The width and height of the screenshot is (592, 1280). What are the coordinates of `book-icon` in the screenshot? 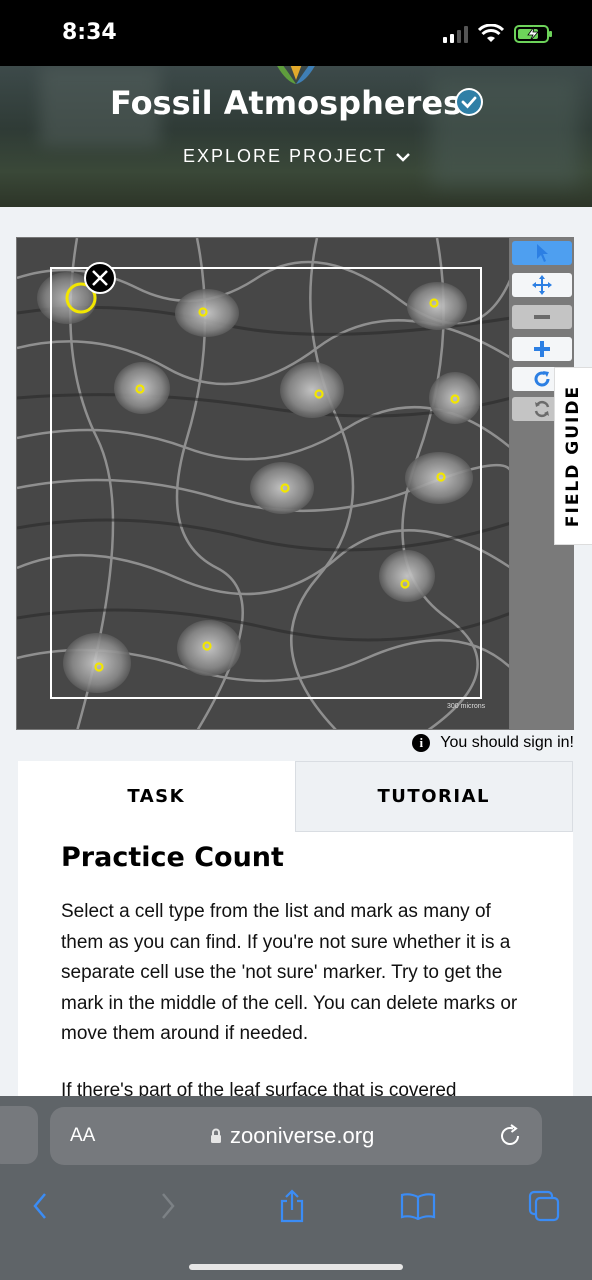 It's located at (418, 1206).